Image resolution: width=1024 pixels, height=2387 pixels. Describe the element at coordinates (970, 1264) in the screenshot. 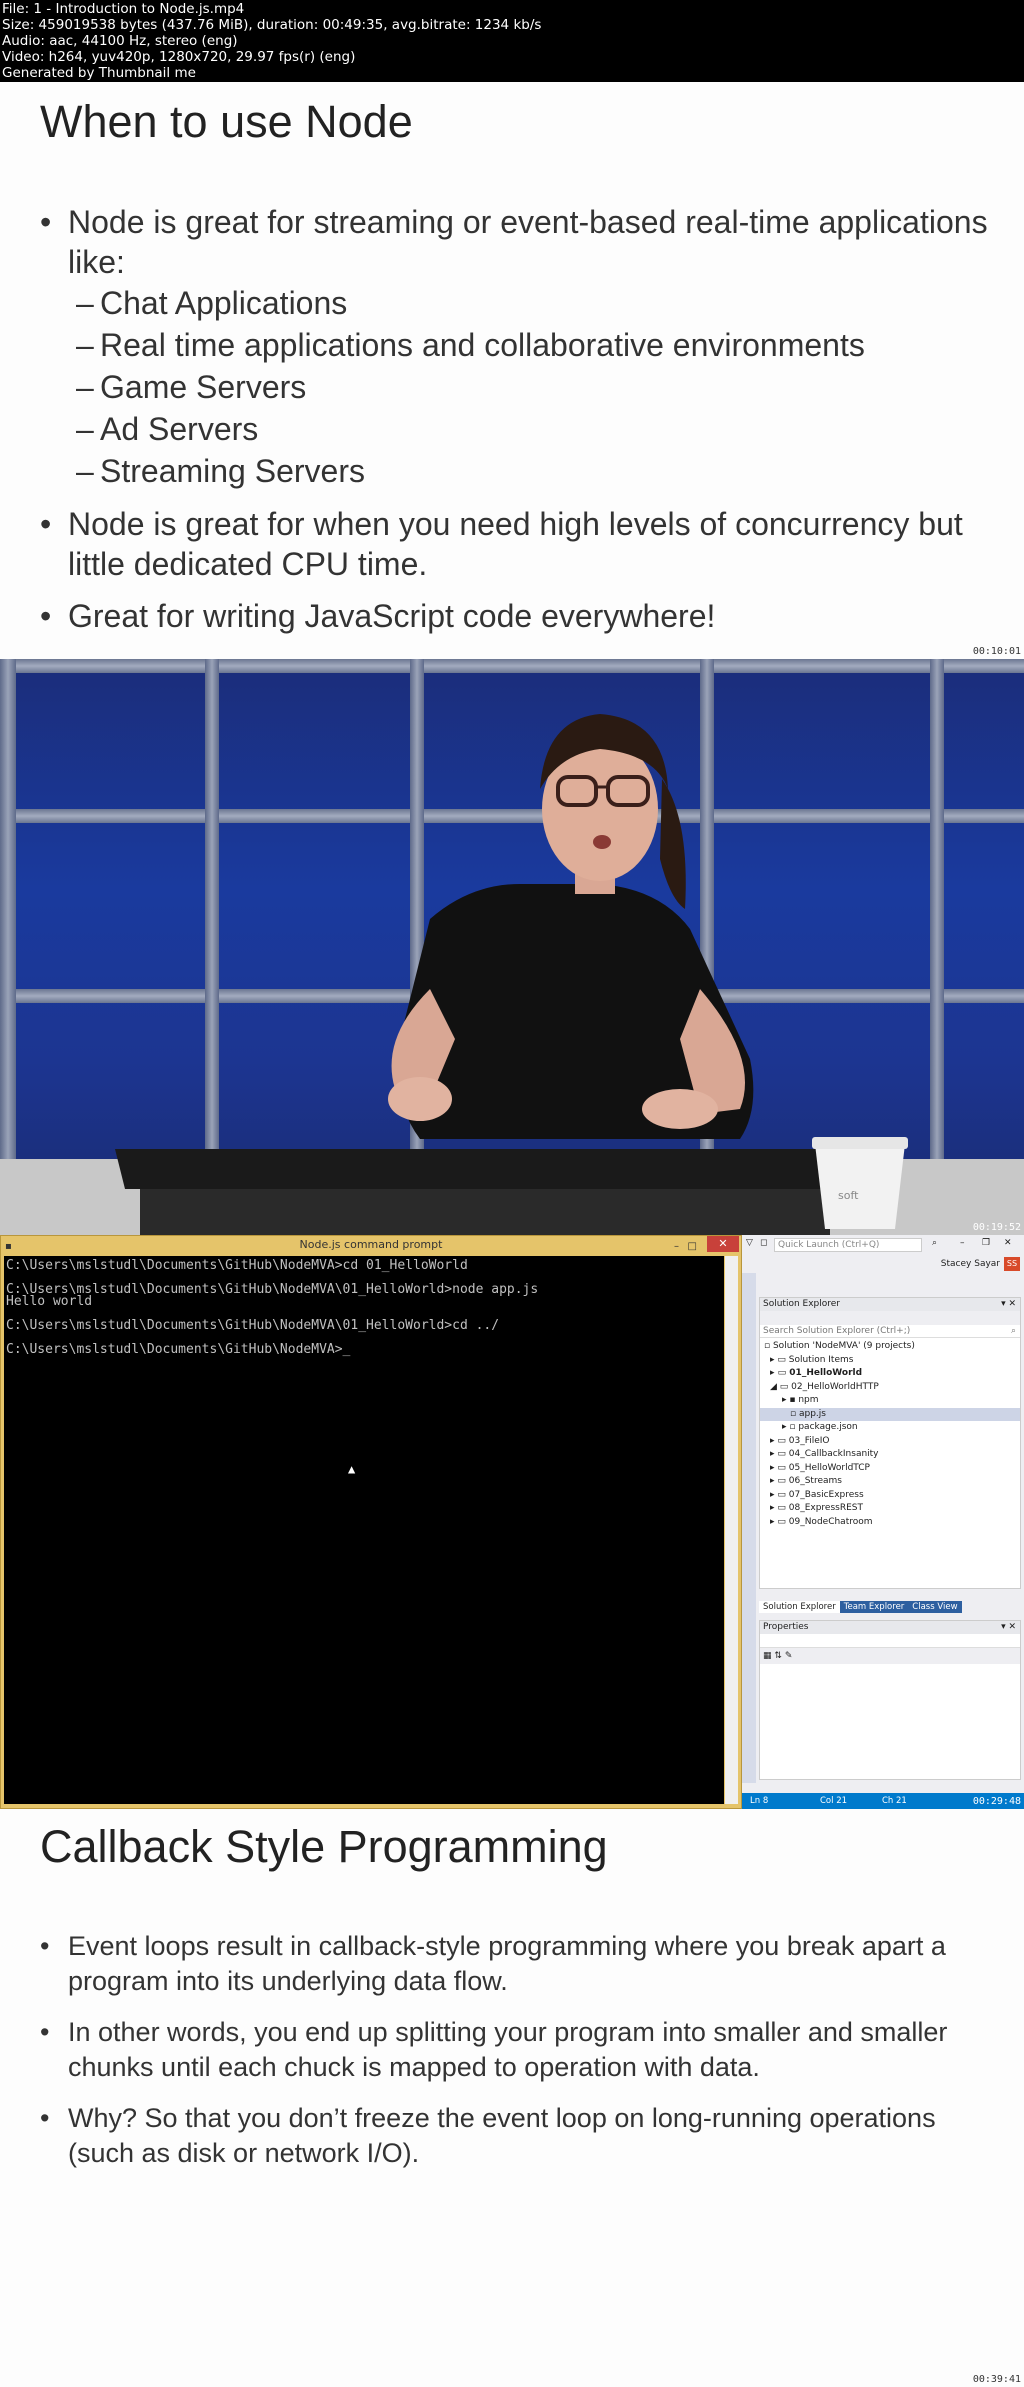

I see `signed-in-user: Stacey Sayar` at that location.